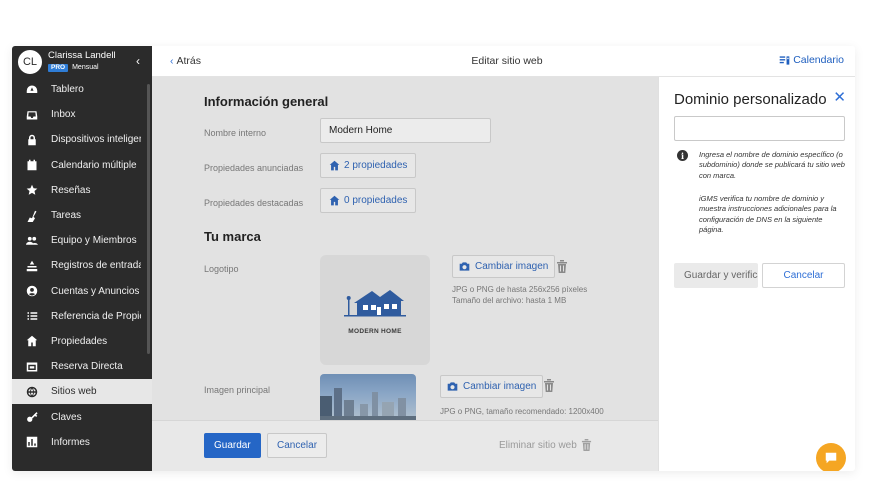 Image resolution: width=875 pixels, height=500 pixels. What do you see at coordinates (32, 165) in the screenshot?
I see `calendar-icon` at bounding box center [32, 165].